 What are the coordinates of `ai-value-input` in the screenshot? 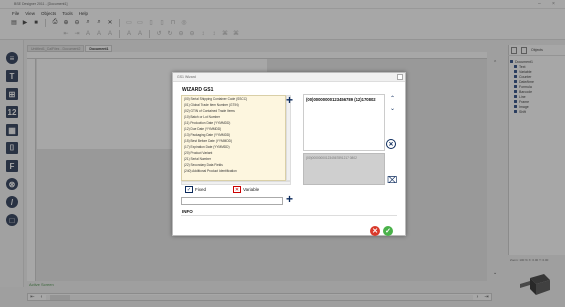 It's located at (232, 201).